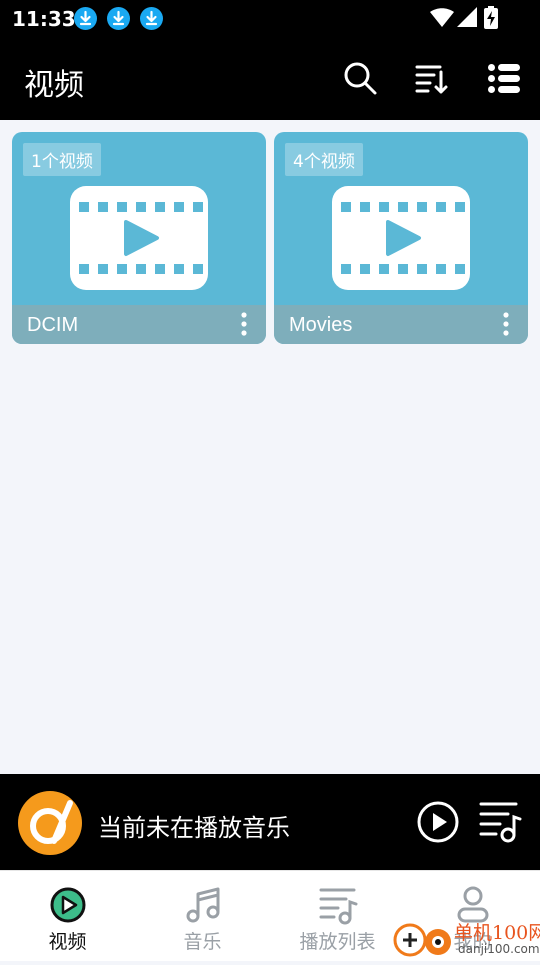 This screenshot has height=965, width=540. What do you see at coordinates (337, 942) in the screenshot?
I see `tab-label: 播放列表` at bounding box center [337, 942].